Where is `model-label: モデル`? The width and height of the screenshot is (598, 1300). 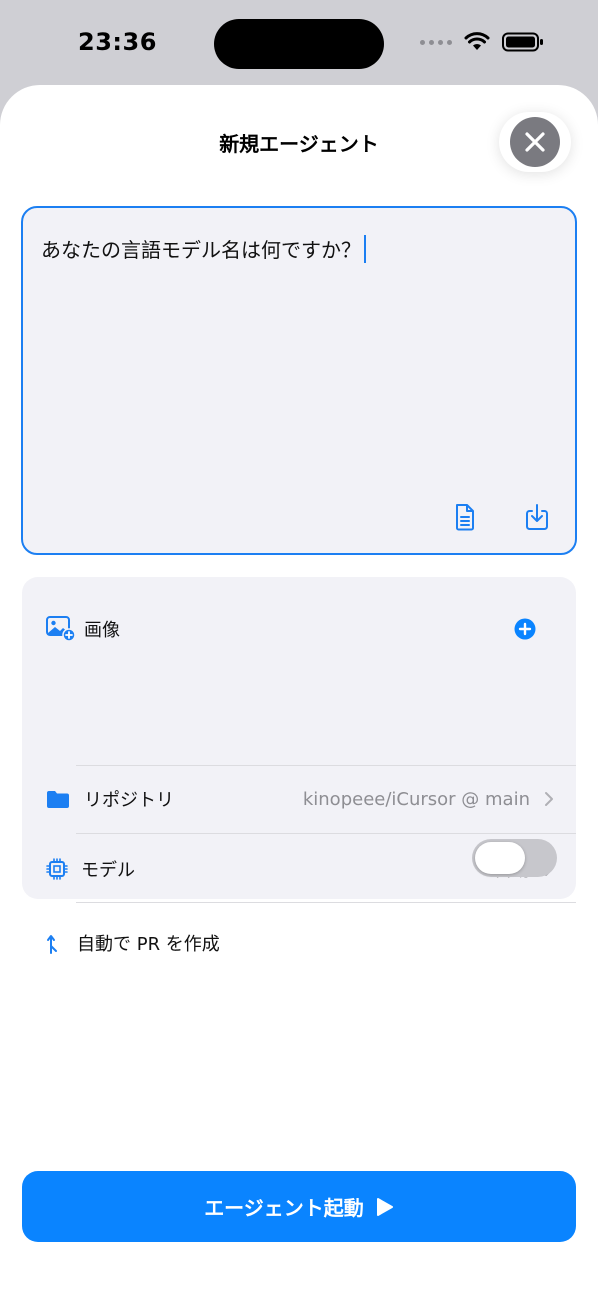
model-label: モデル is located at coordinates (108, 870).